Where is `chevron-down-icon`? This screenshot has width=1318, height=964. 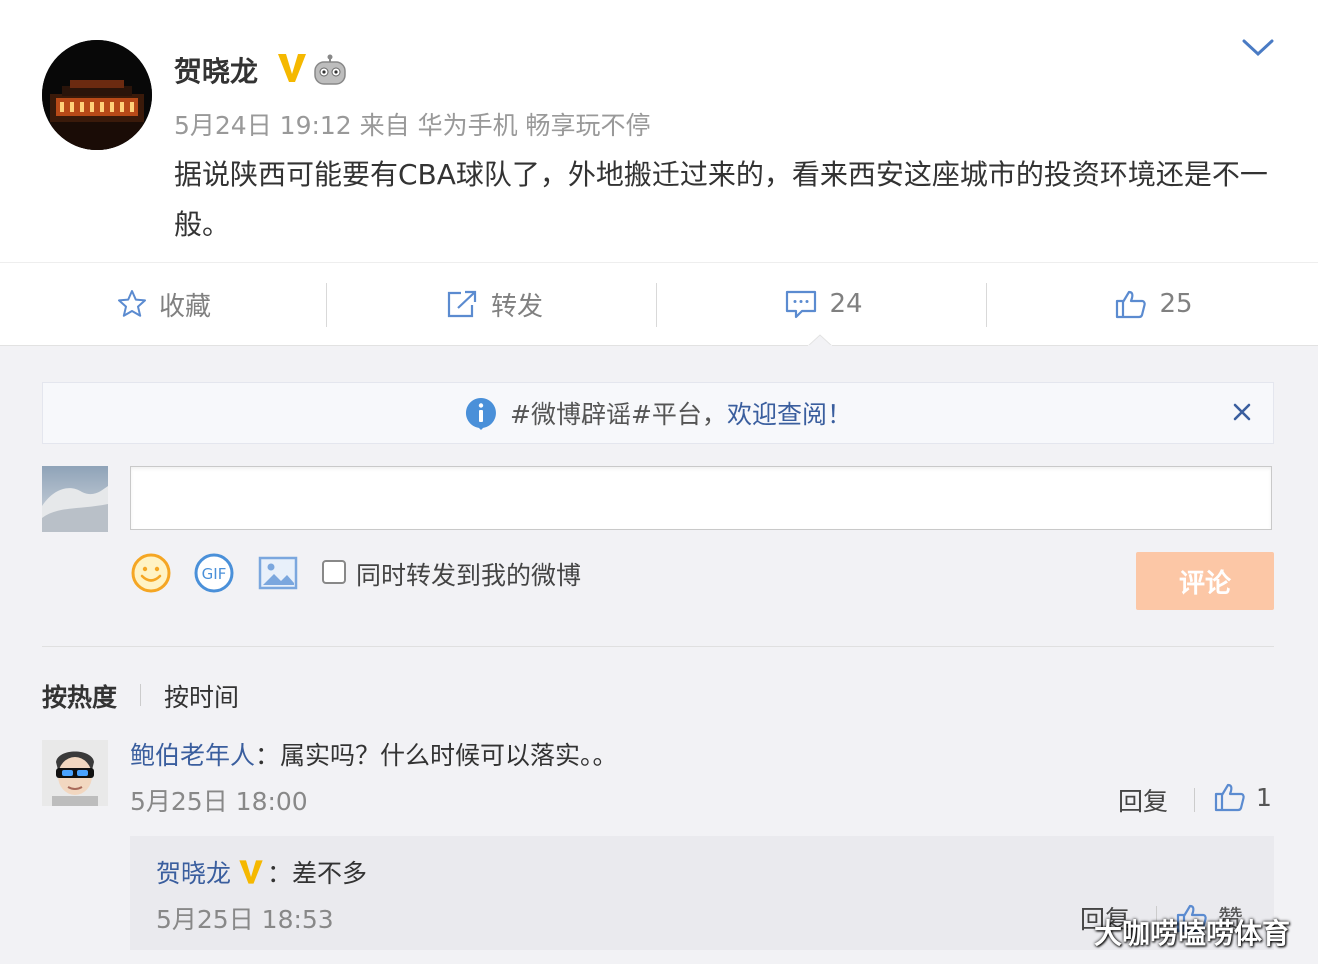
chevron-down-icon is located at coordinates (1258, 48).